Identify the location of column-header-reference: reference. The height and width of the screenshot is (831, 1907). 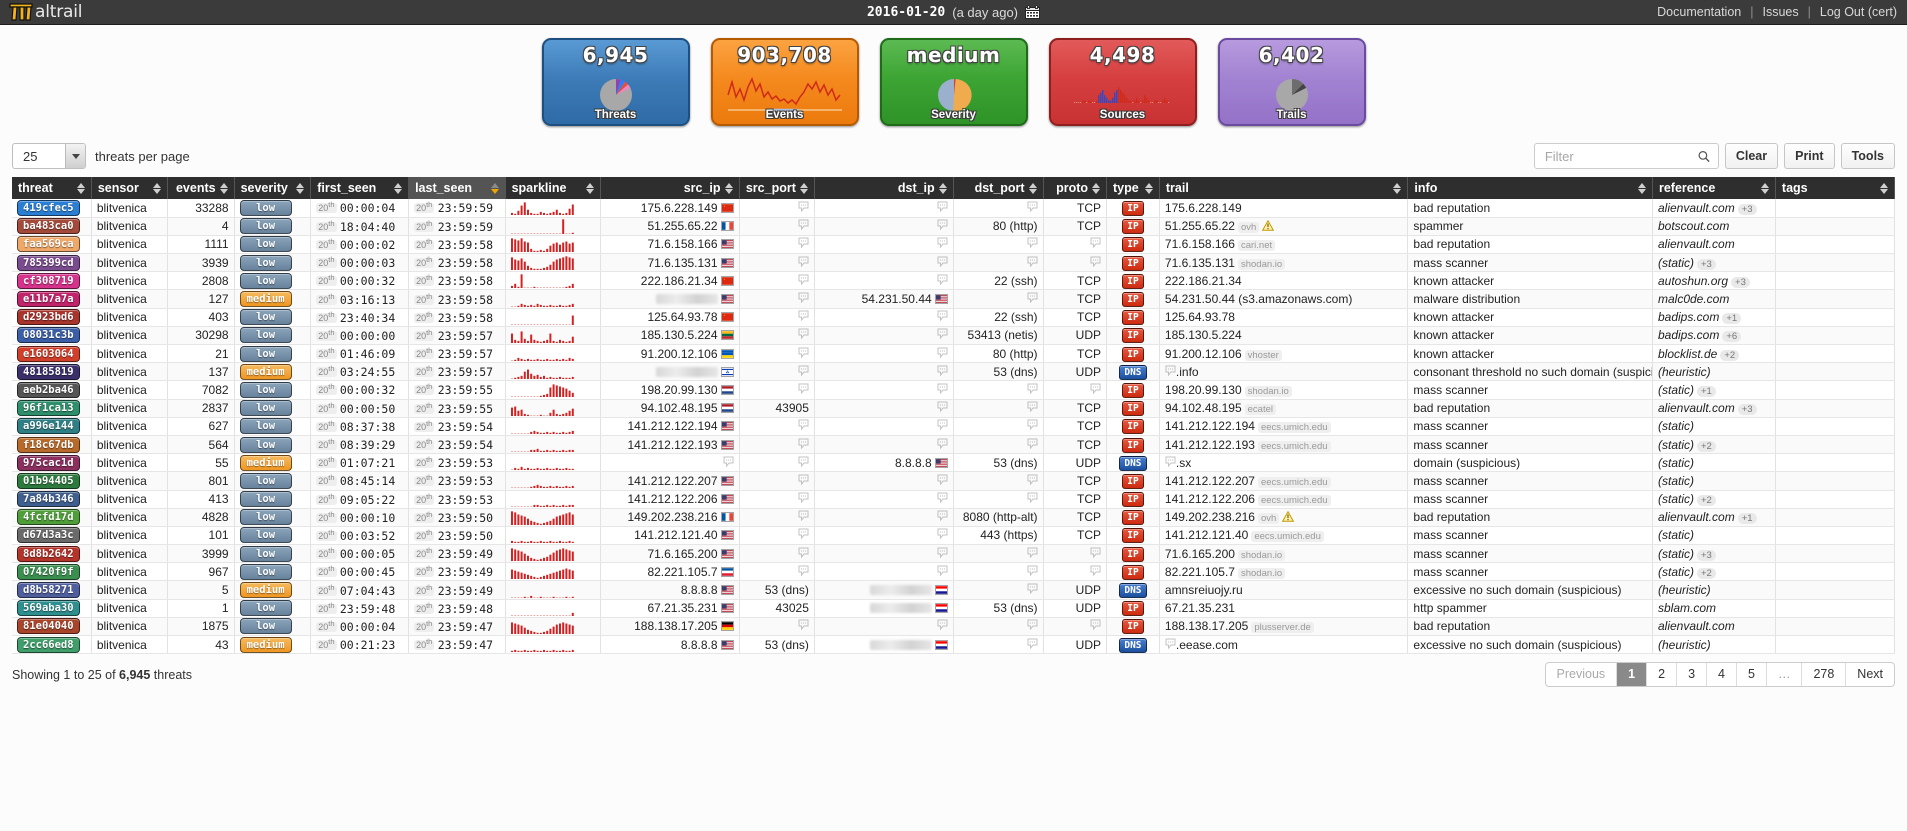
(1714, 188).